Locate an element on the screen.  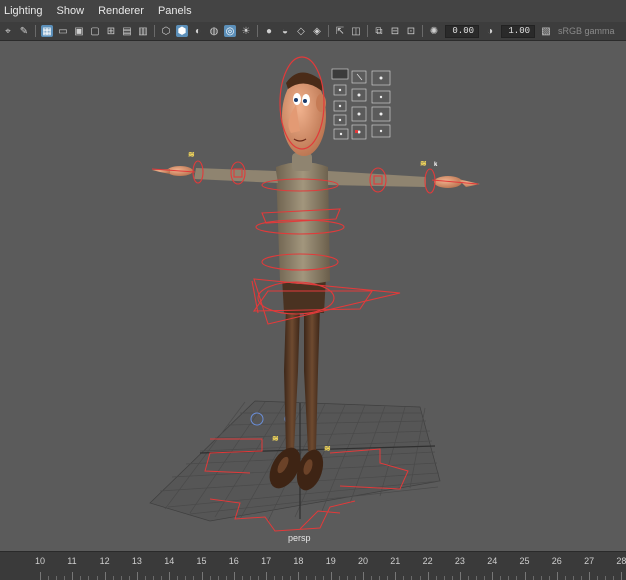
timeline-tick-label: 18 is located at coordinates (298, 561).